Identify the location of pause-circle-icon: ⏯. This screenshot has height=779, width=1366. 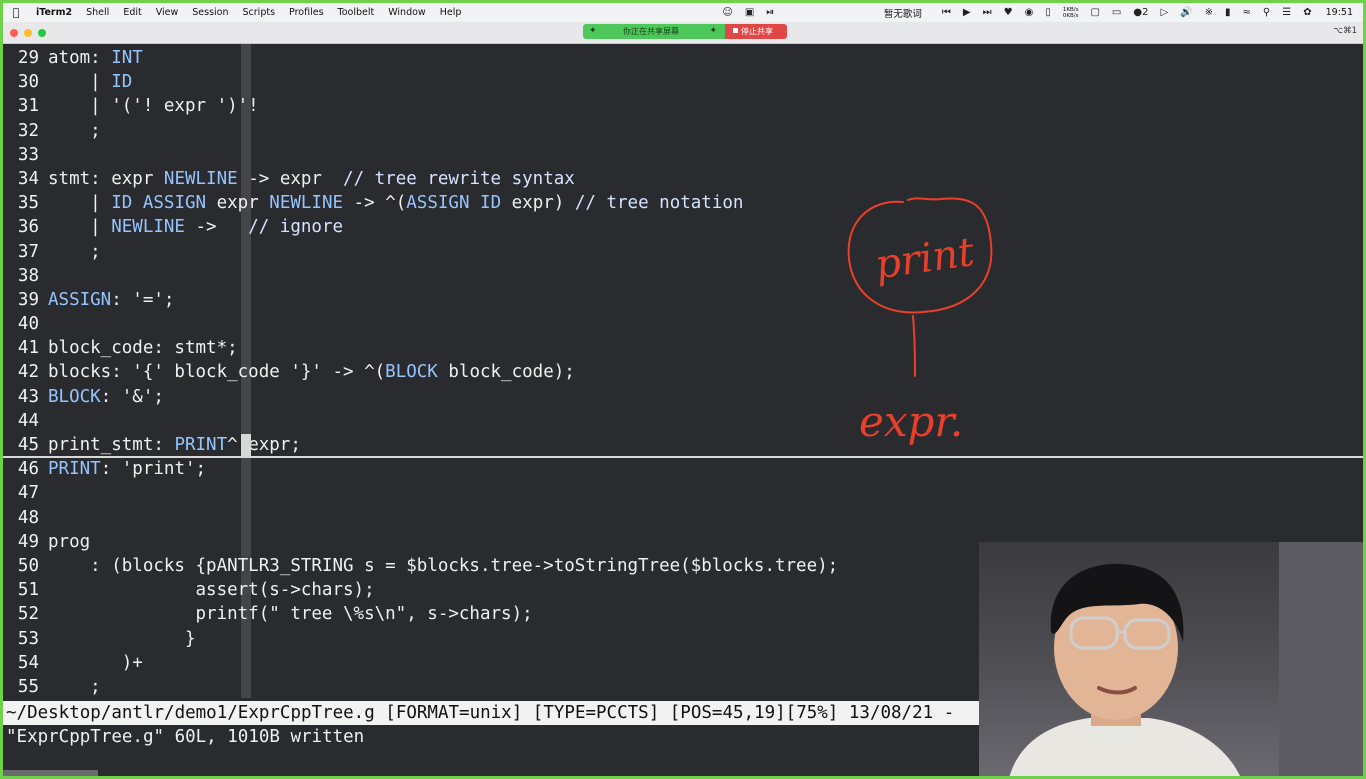
(770, 12).